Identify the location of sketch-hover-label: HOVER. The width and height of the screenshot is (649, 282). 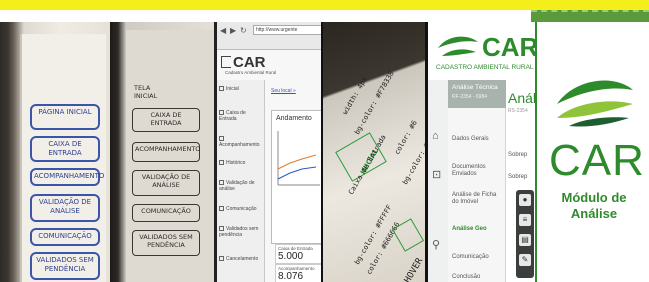
(414, 269).